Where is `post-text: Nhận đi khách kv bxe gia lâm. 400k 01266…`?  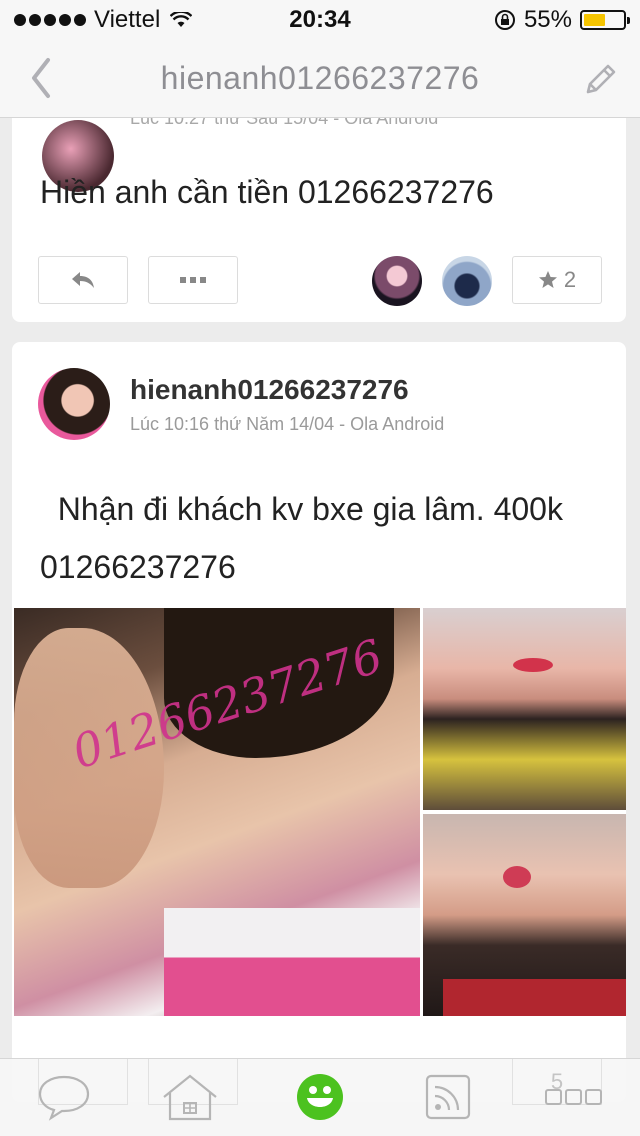 post-text: Nhận đi khách kv bxe gia lâm. 400k 01266… is located at coordinates (306, 538).